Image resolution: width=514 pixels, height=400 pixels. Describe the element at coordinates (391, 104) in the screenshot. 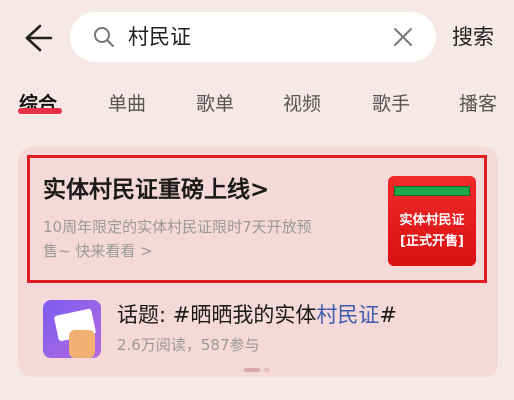

I see `tab-artists: 歌手` at that location.